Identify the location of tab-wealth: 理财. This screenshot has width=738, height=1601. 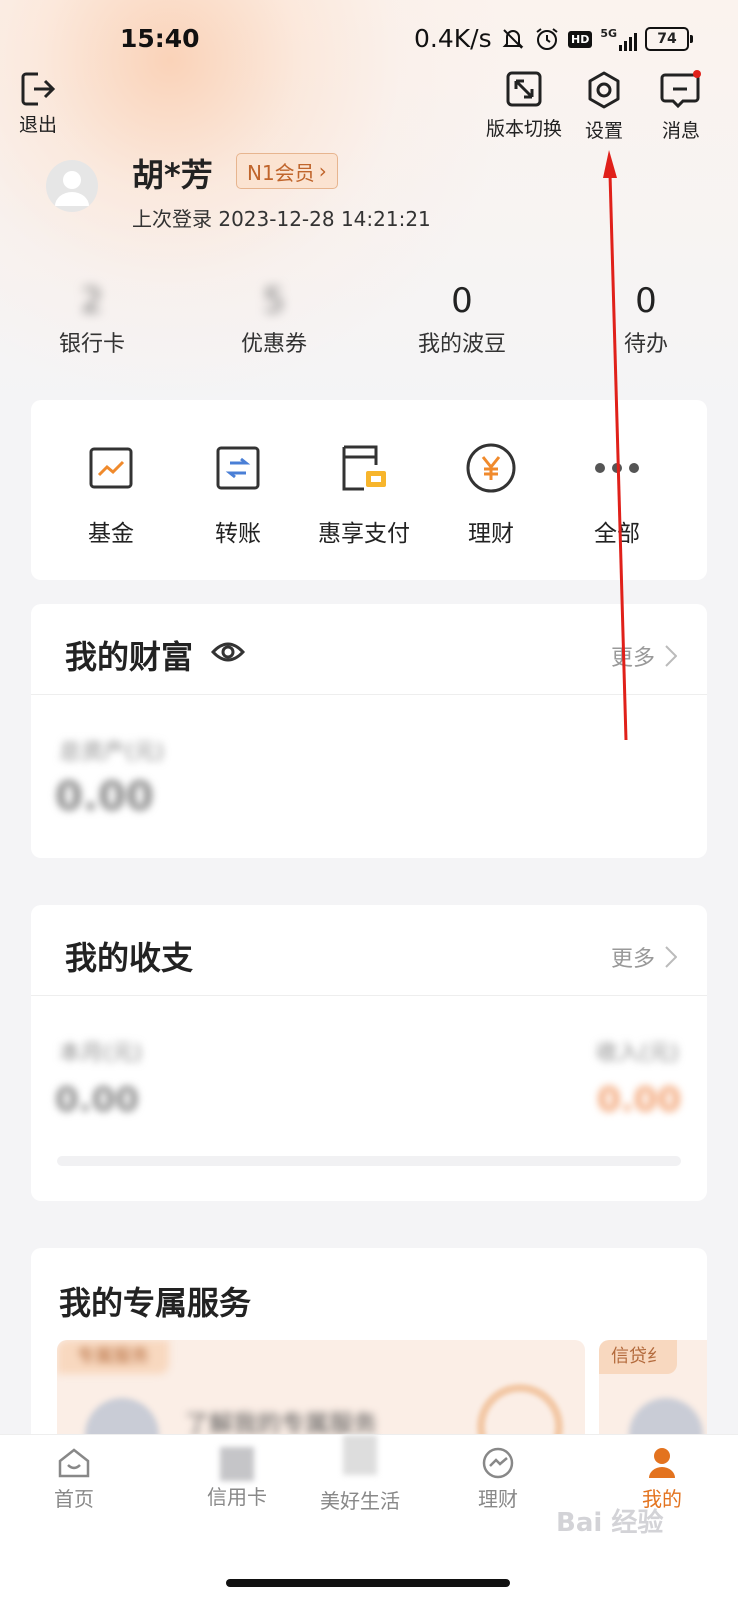
(498, 1479).